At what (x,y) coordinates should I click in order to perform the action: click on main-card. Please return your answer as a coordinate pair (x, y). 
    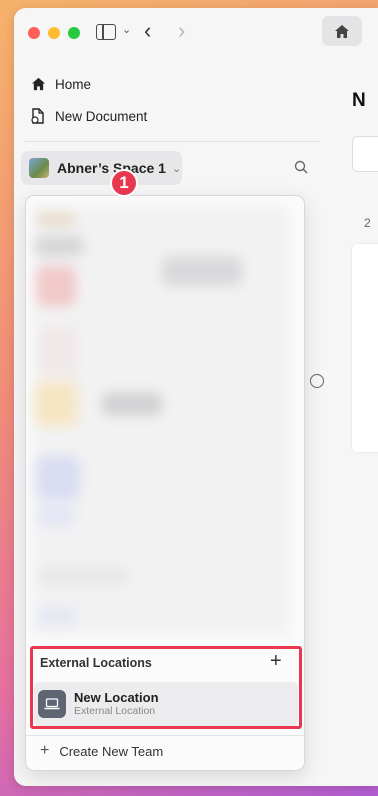
    Looking at the image, I should click on (365, 348).